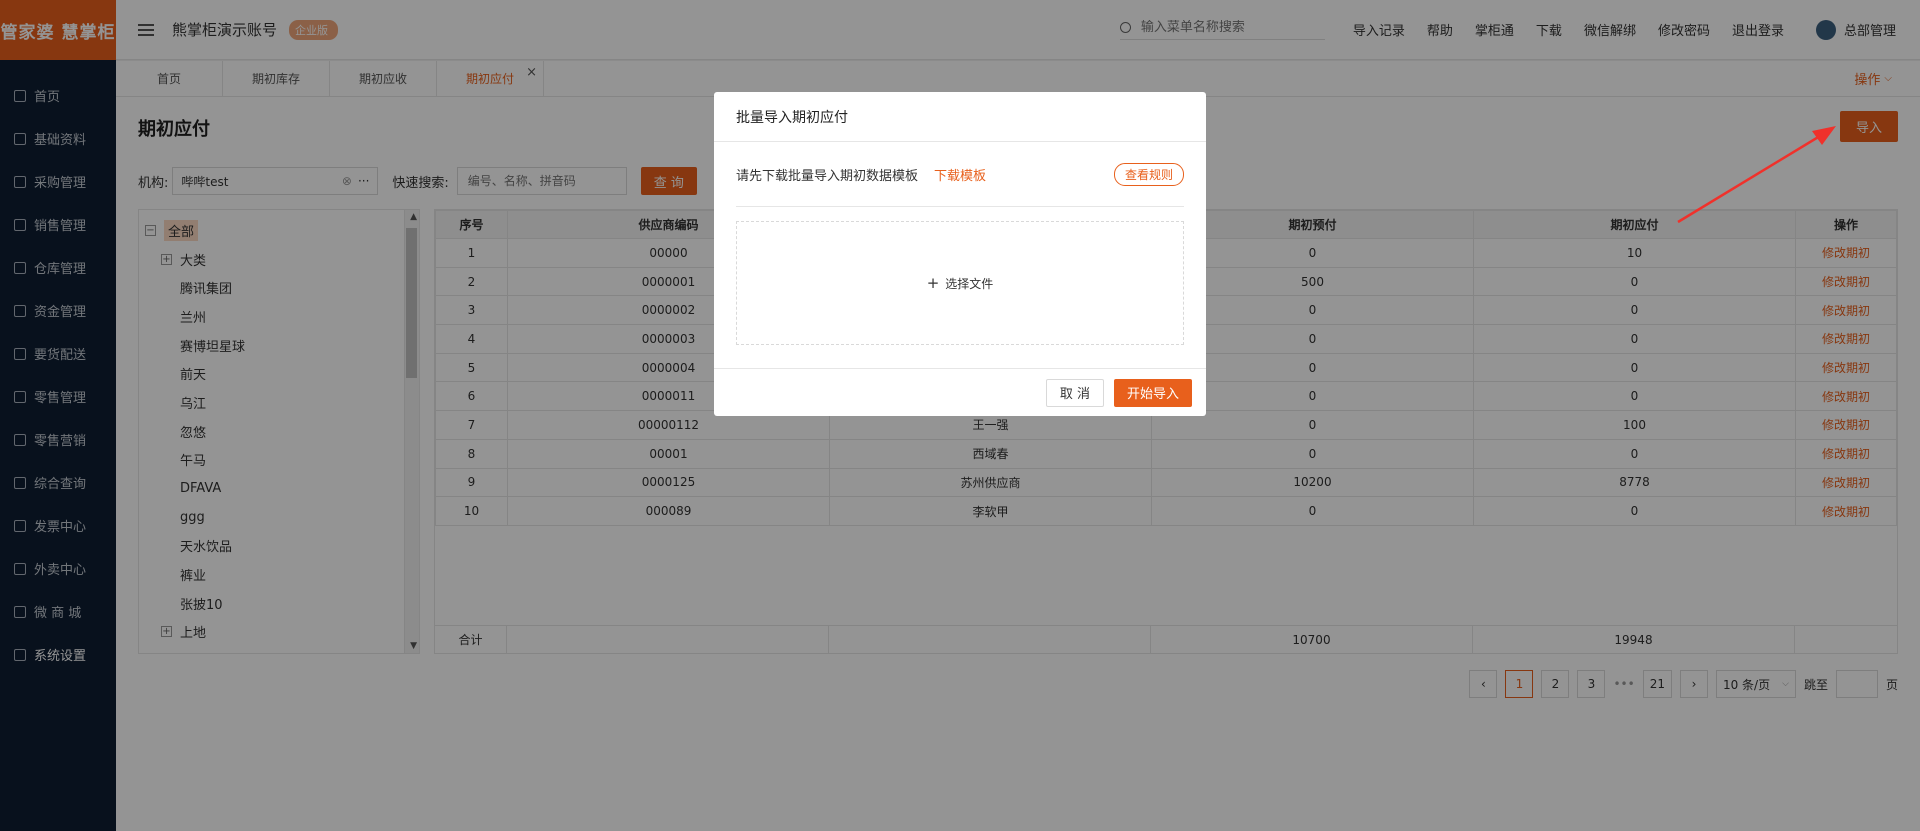 The height and width of the screenshot is (831, 1920). Describe the element at coordinates (960, 392) in the screenshot. I see `modal-footer: 取 消 开始导入` at that location.